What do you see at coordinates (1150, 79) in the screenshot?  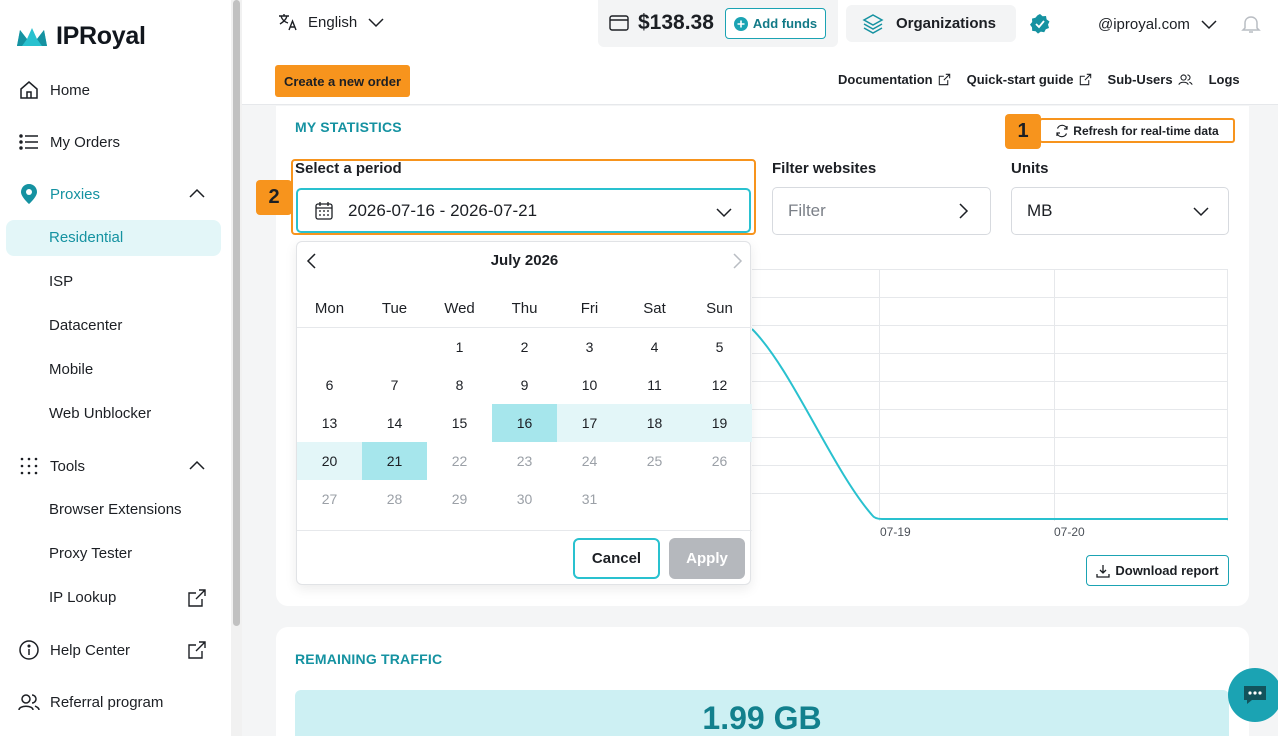 I see `sub-users-link: Sub-Users` at bounding box center [1150, 79].